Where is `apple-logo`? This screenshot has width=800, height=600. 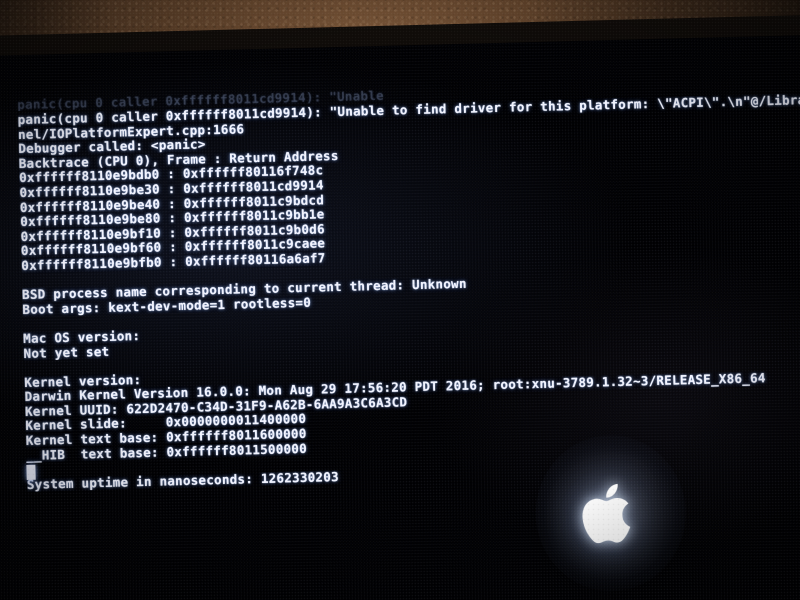 apple-logo is located at coordinates (610, 513).